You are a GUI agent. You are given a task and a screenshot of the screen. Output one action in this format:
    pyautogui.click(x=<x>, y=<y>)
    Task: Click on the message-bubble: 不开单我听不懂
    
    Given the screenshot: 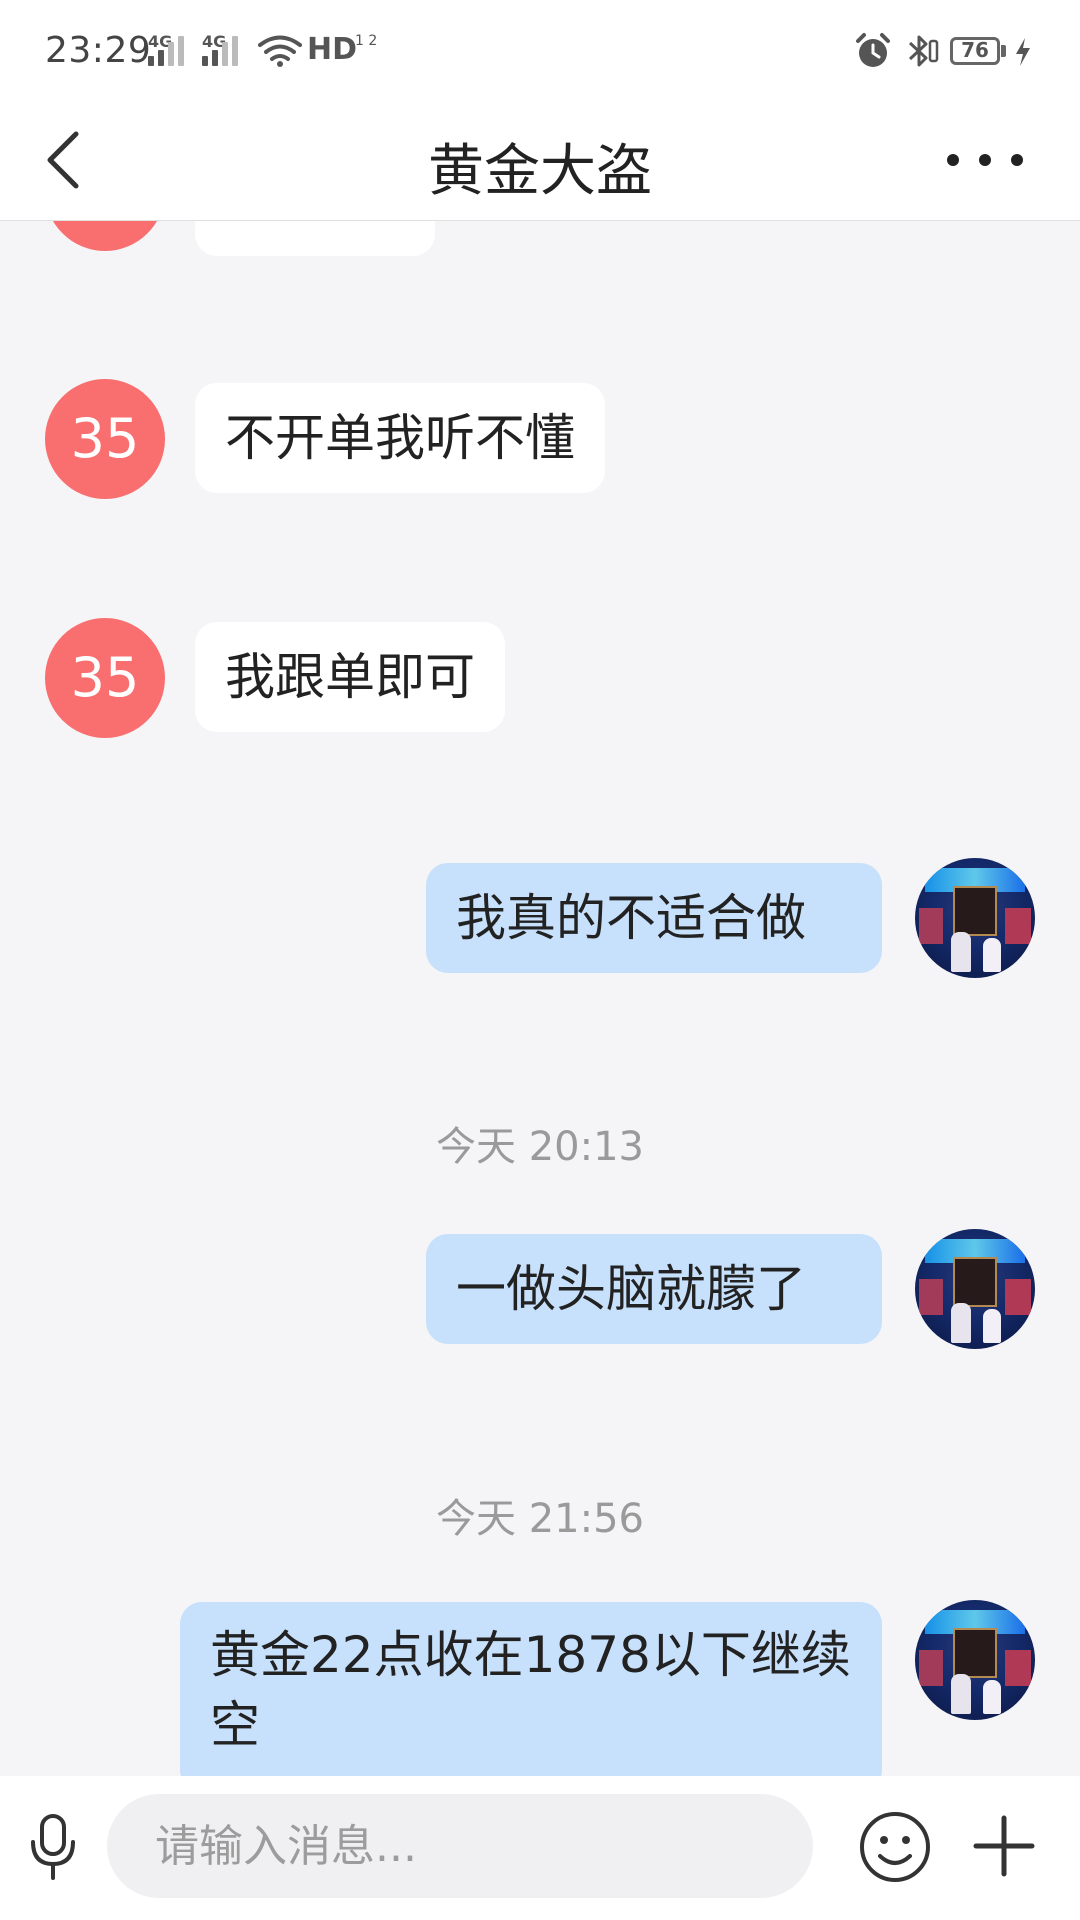 What is the action you would take?
    pyautogui.click(x=400, y=438)
    